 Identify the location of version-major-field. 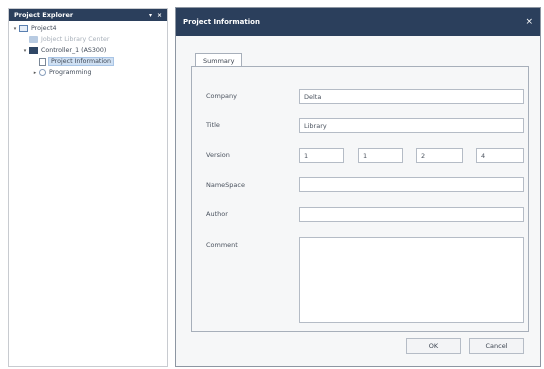
(321, 155).